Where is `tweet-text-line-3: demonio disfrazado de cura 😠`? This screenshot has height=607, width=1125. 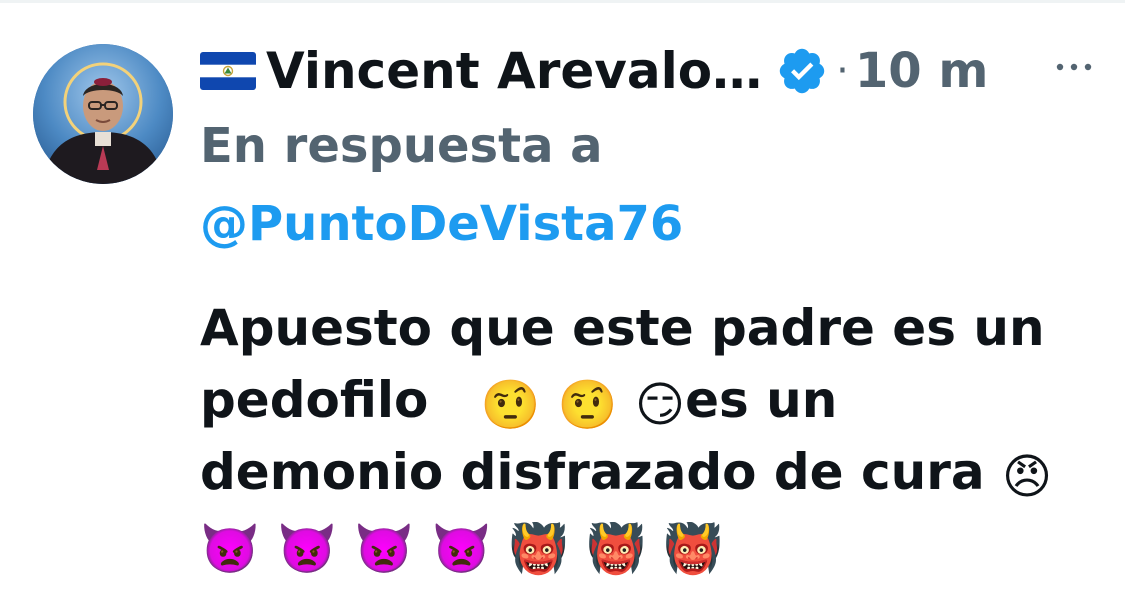 tweet-text-line-3: demonio disfrazado de cura 😠 is located at coordinates (650, 472).